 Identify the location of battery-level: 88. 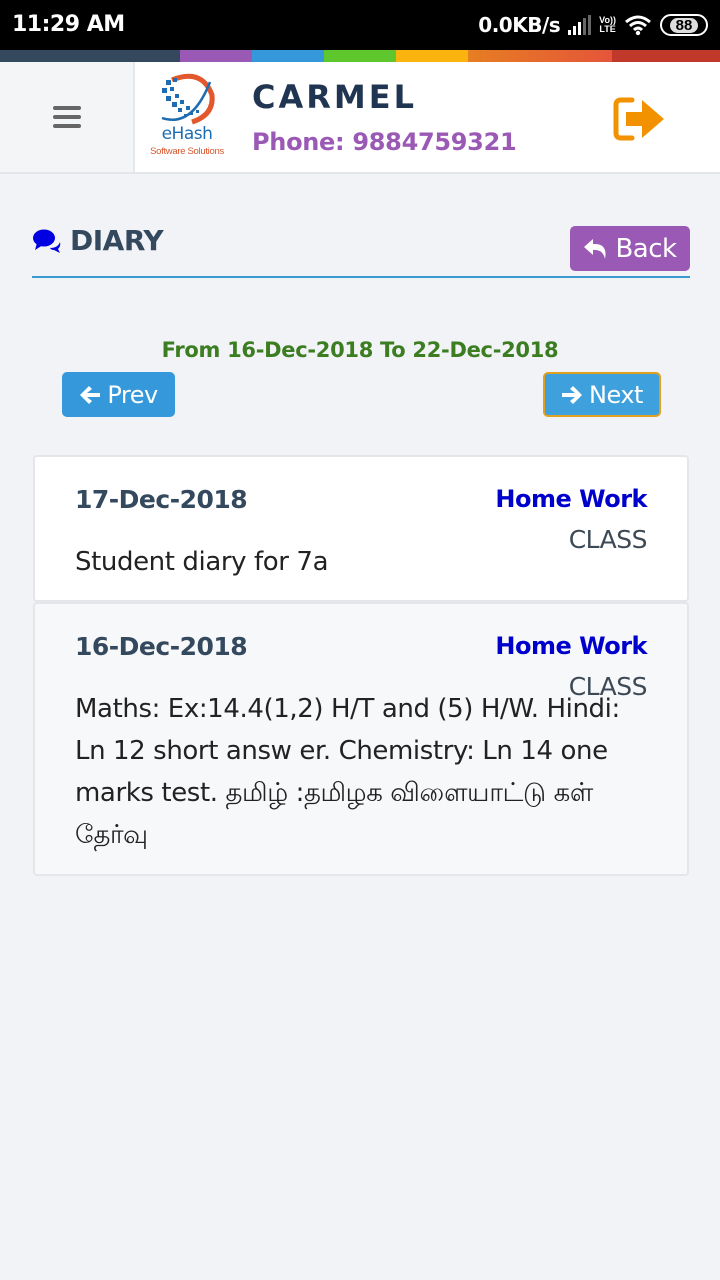
(684, 25).